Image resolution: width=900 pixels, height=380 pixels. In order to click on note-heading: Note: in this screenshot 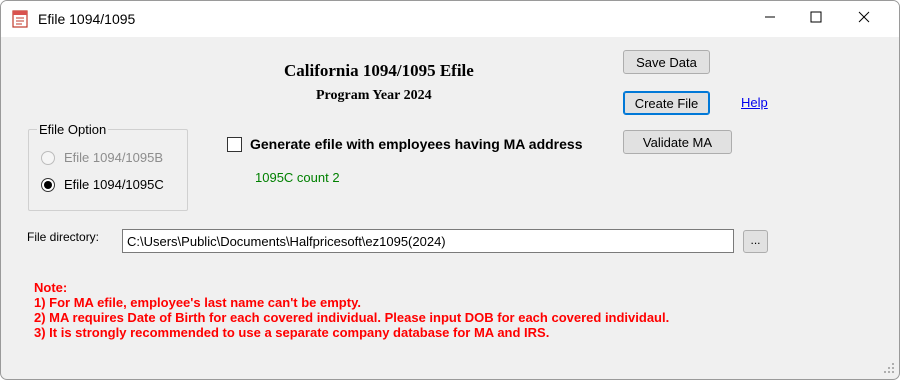, I will do `click(51, 287)`.